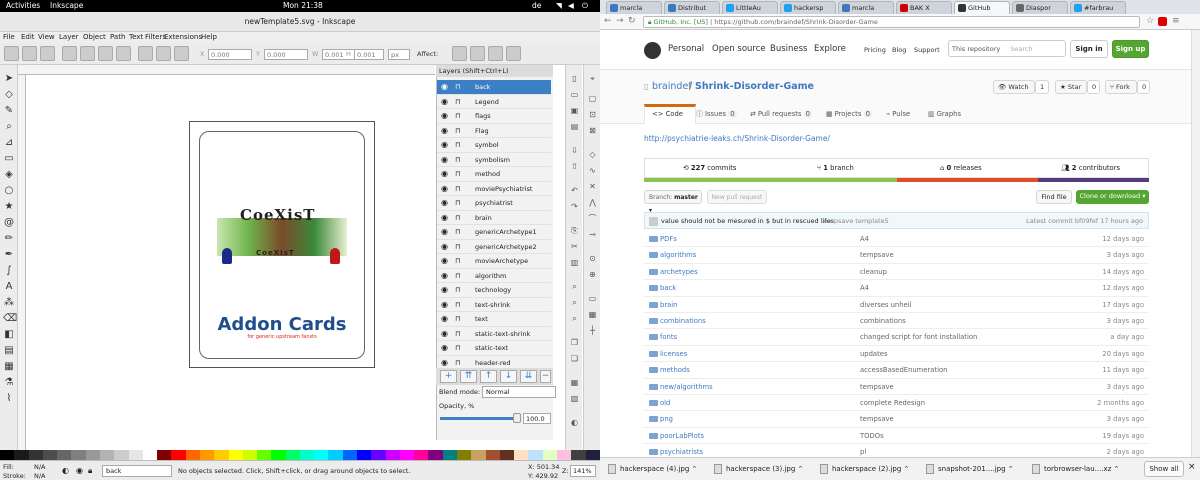 This screenshot has height=480, width=1200. What do you see at coordinates (682, 436) in the screenshot?
I see `file-name: poorLabPlots` at bounding box center [682, 436].